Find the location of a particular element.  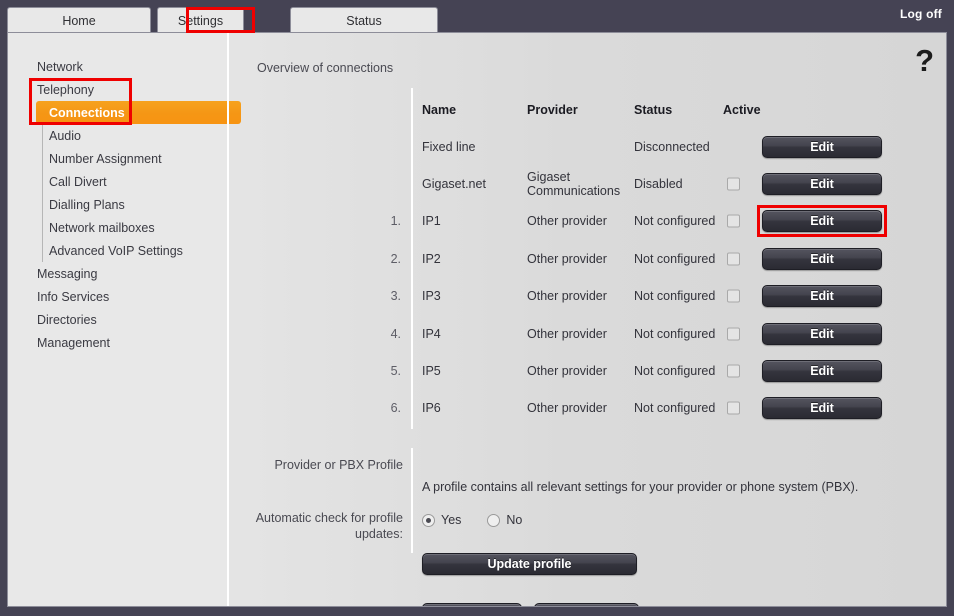

row-name: Gigaset.net is located at coordinates (454, 184).